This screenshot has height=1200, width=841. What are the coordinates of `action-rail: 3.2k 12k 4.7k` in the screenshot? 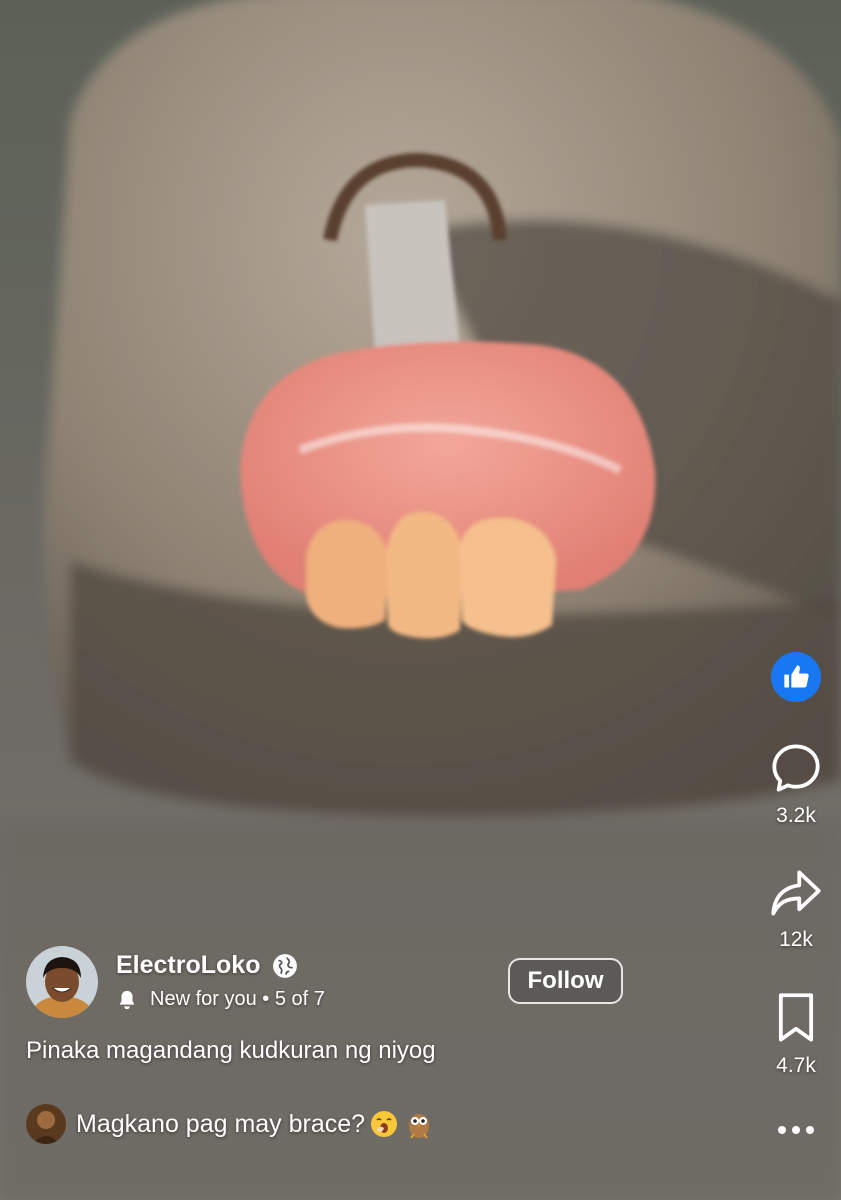 It's located at (796, 600).